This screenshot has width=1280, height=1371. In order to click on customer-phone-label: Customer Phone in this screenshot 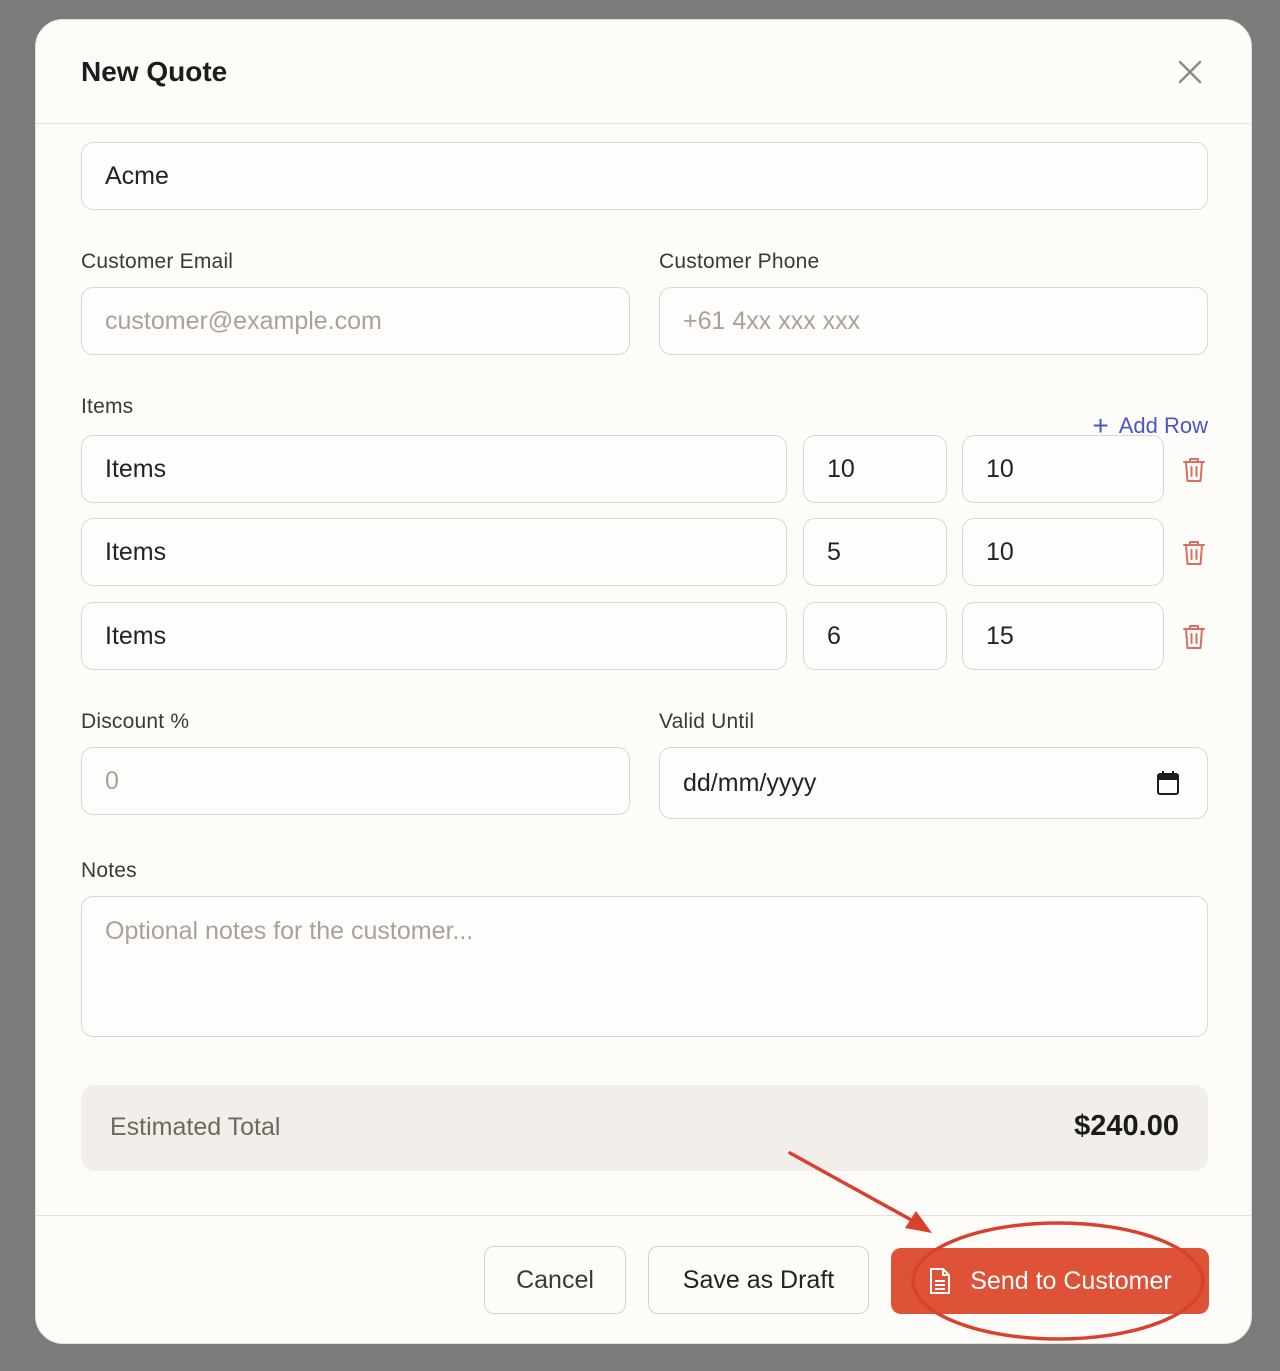, I will do `click(739, 261)`.